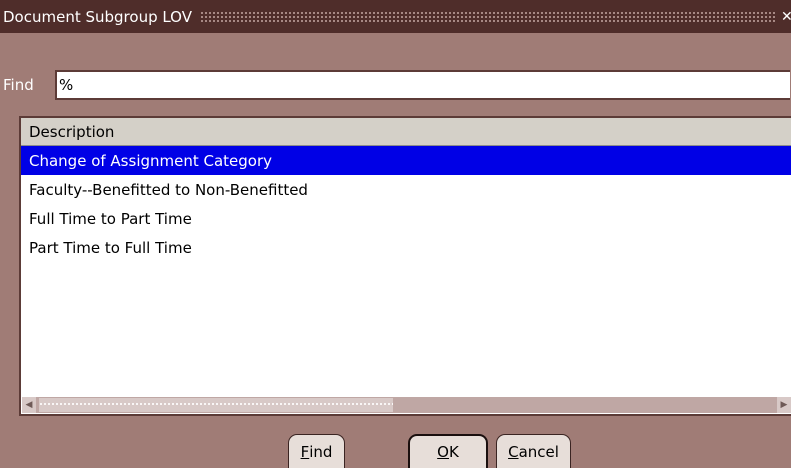  I want to click on cancel-button-mnemonic: C, so click(513, 451).